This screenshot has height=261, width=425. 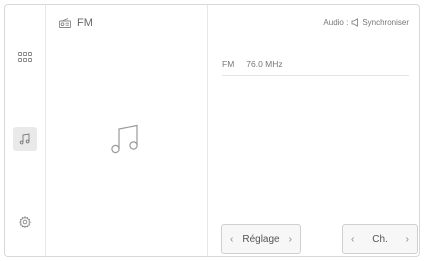 I want to click on source-title: FM, so click(x=85, y=23).